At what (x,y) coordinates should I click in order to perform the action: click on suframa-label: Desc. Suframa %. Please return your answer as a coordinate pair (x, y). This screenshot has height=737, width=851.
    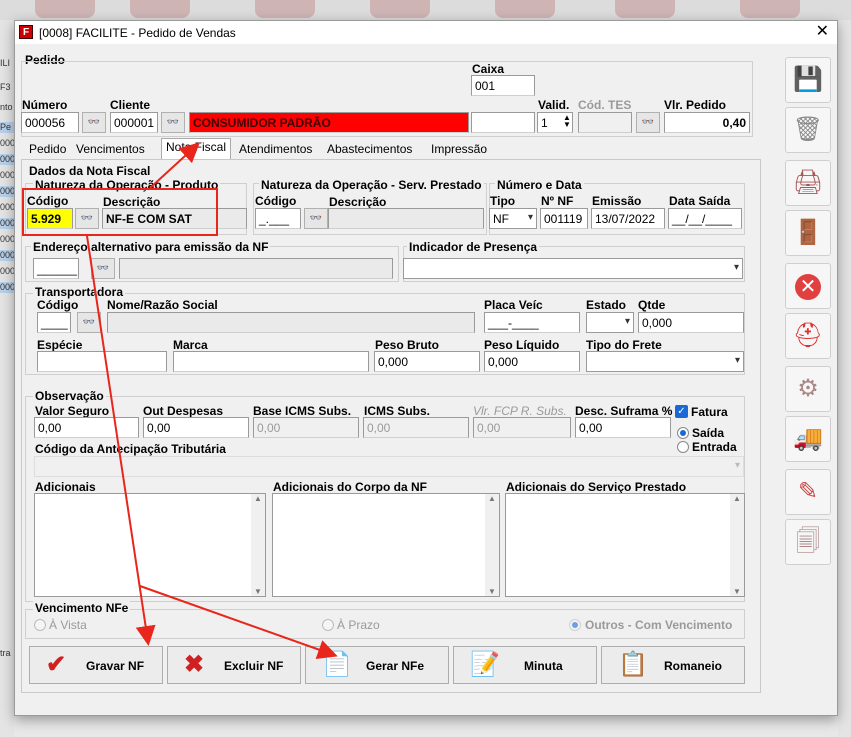
    Looking at the image, I should click on (624, 411).